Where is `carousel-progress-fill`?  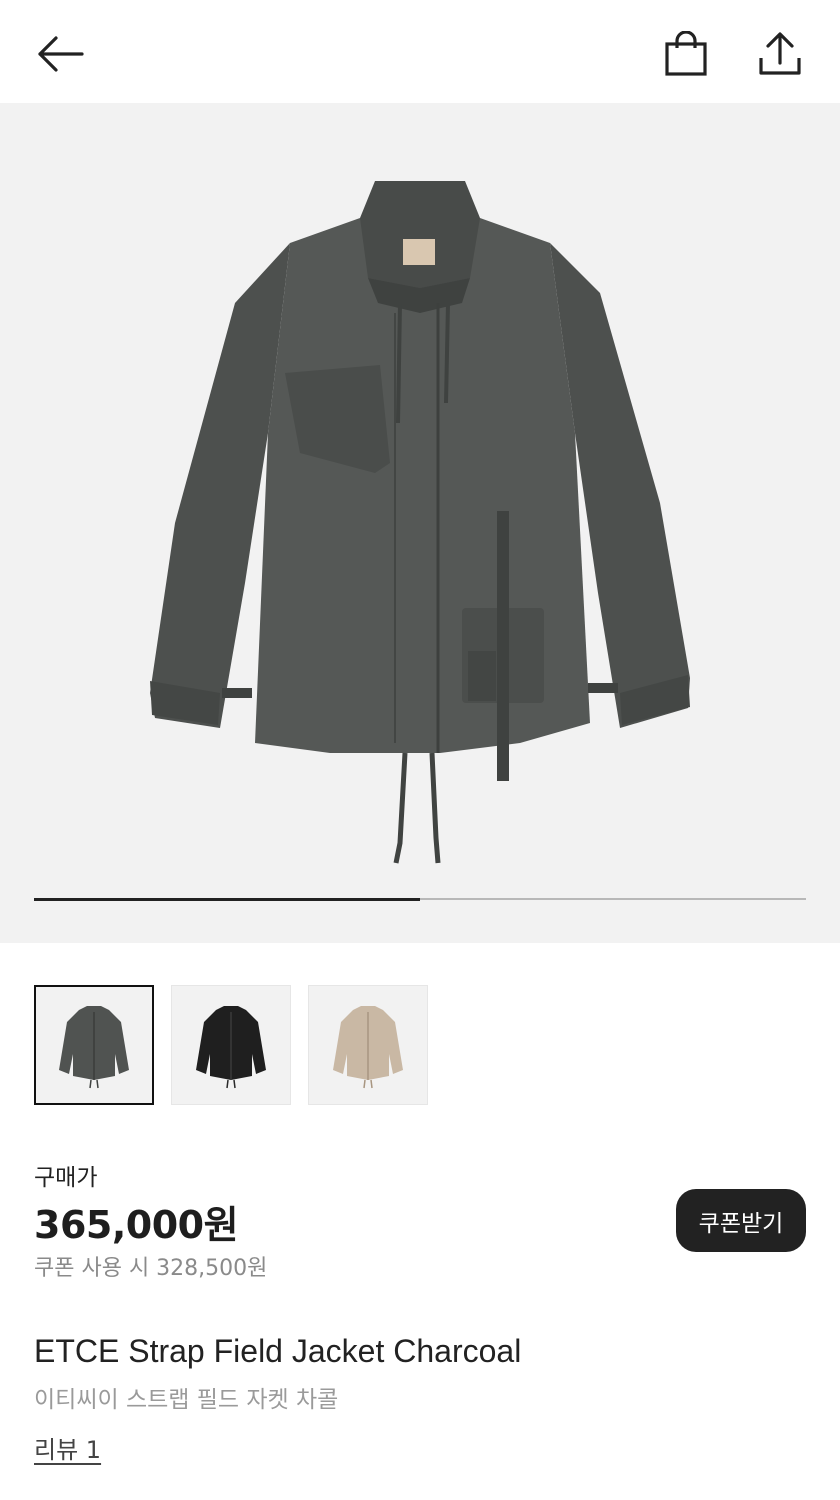
carousel-progress-fill is located at coordinates (227, 899).